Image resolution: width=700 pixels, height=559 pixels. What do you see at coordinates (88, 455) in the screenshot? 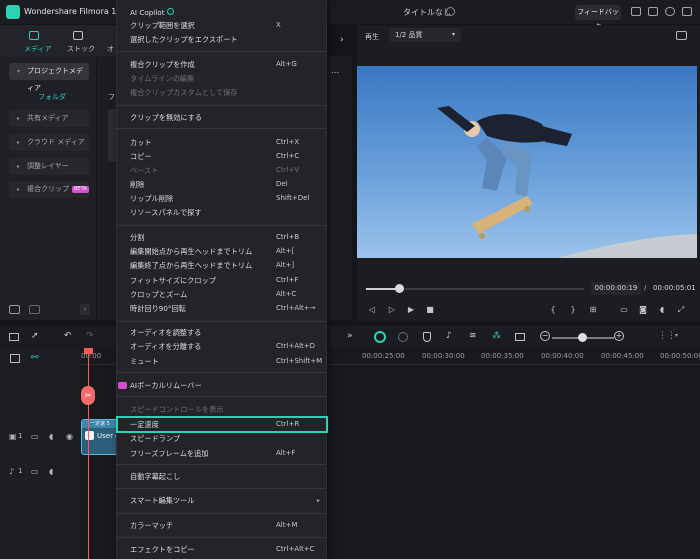
I see `playhead` at bounding box center [88, 455].